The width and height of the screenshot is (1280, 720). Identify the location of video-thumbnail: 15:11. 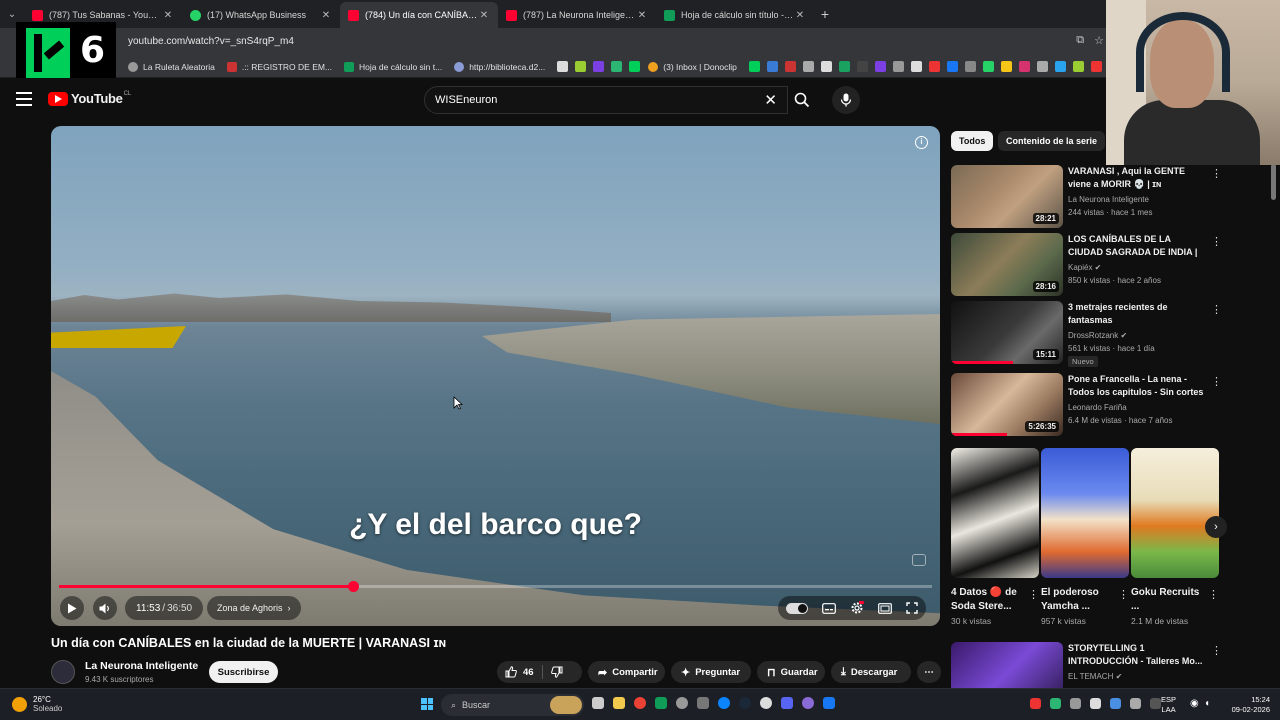
(1007, 332).